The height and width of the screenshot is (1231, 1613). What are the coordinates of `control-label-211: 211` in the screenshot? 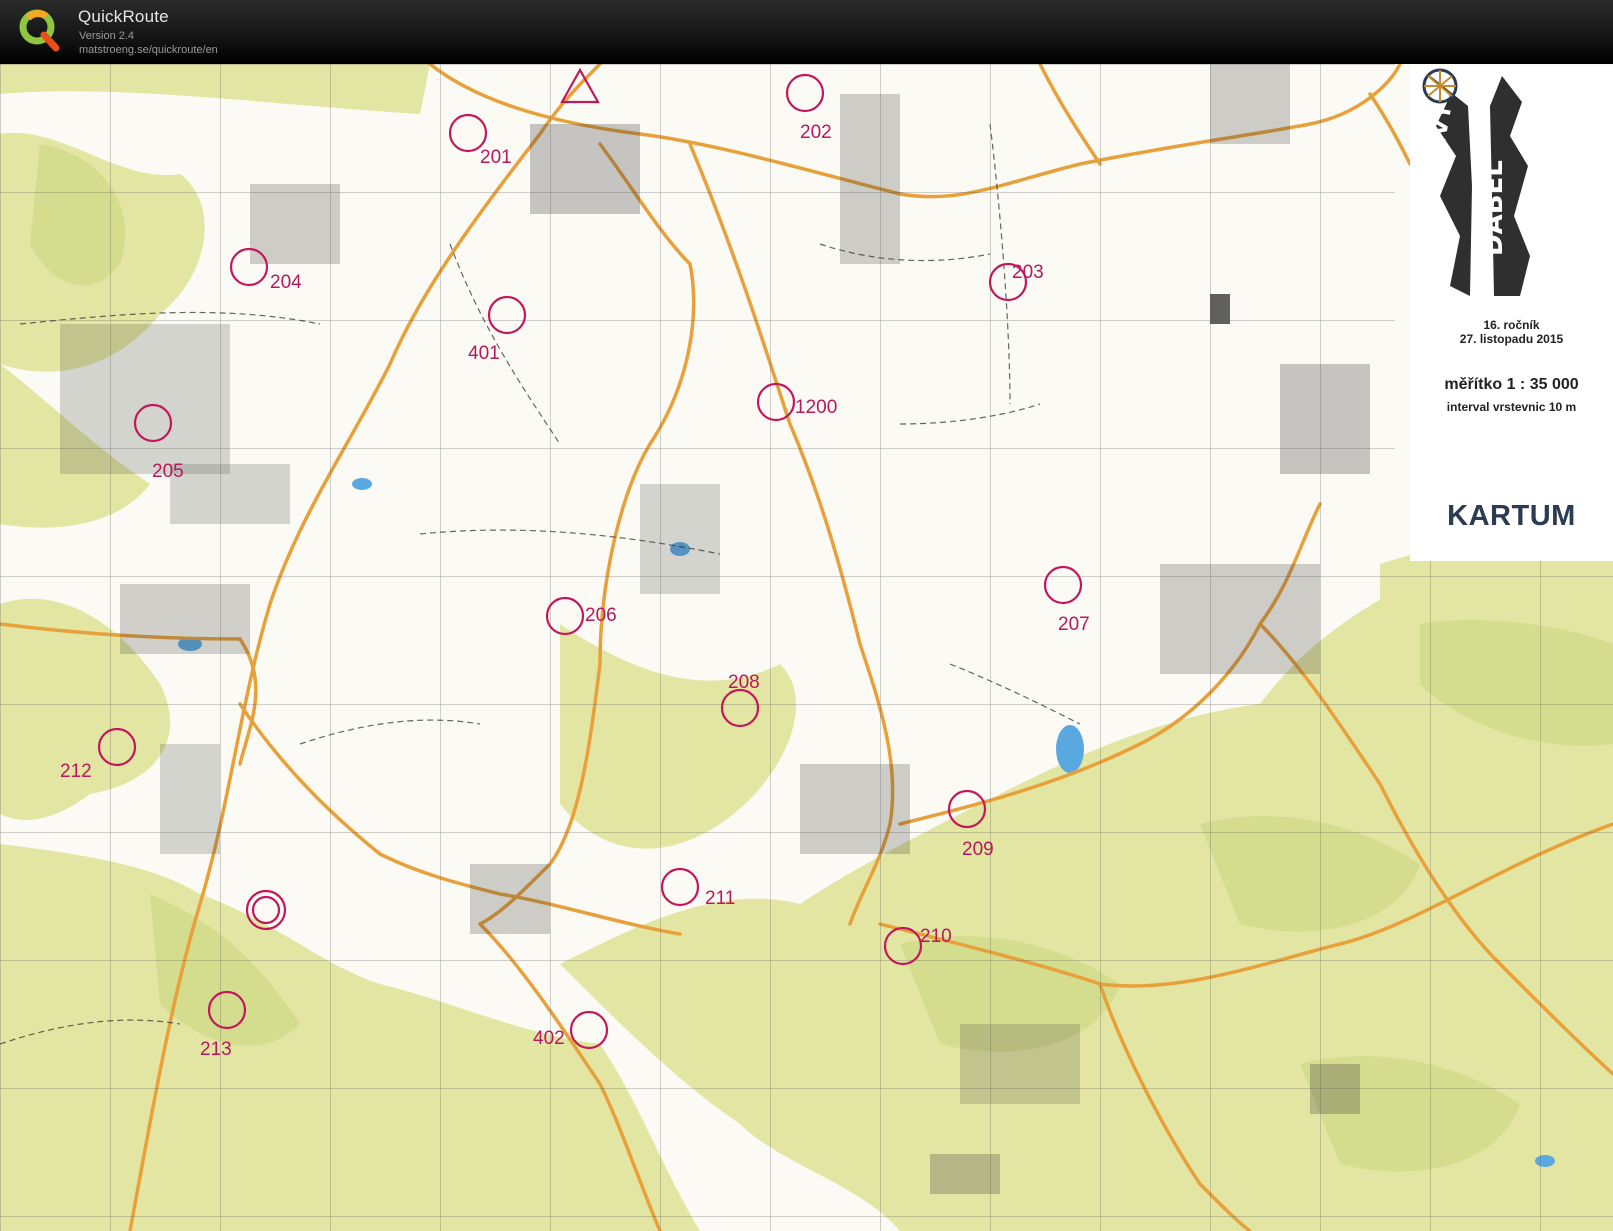 It's located at (720, 898).